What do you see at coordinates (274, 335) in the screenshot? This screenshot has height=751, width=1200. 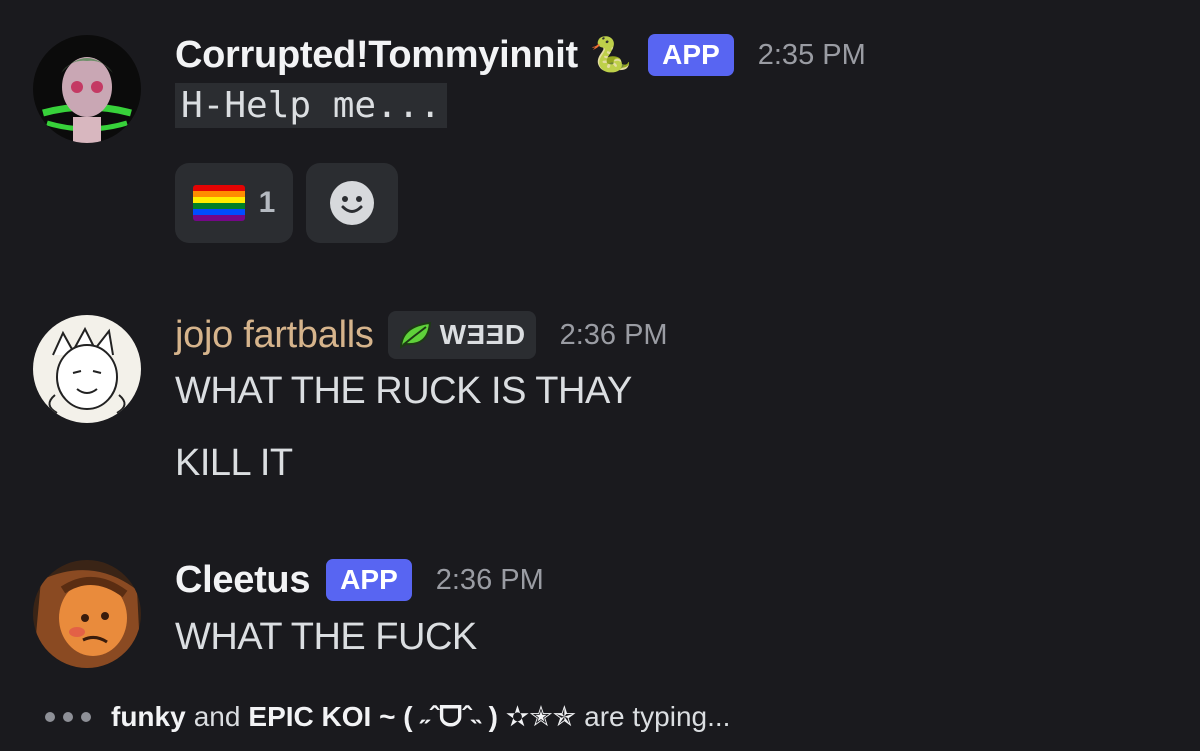 I see `username: jojo fartballs` at bounding box center [274, 335].